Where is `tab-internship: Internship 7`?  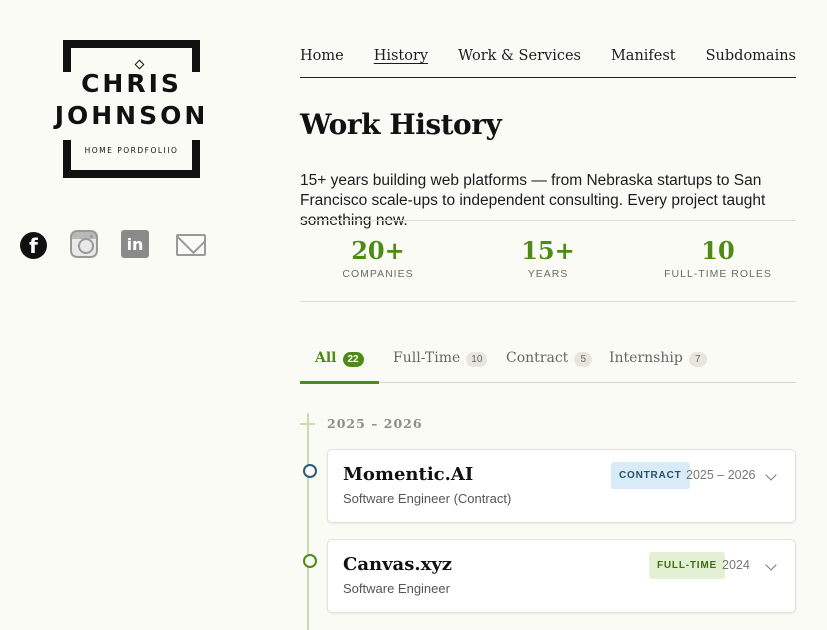 tab-internship: Internship 7 is located at coordinates (658, 361).